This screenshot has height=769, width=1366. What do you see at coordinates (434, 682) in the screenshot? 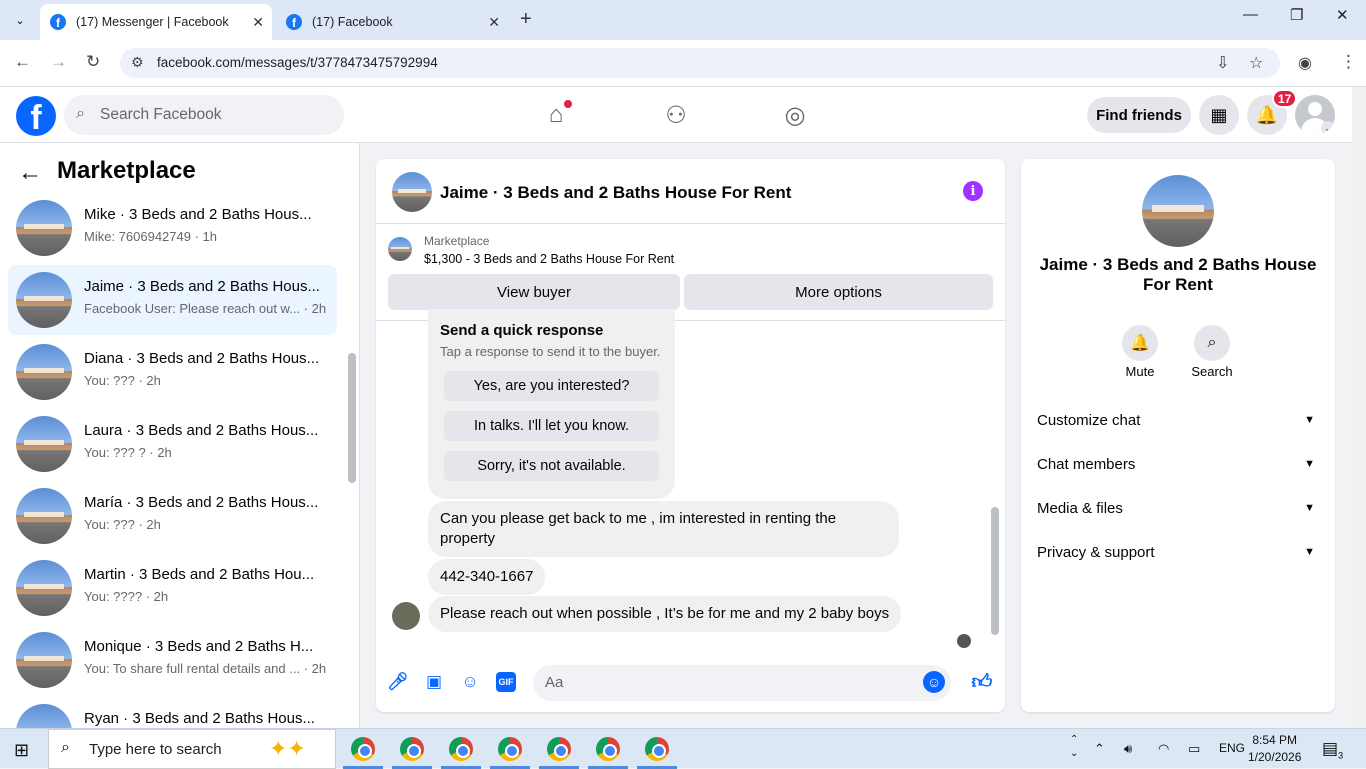
I see `photo-icon: ▣` at bounding box center [434, 682].